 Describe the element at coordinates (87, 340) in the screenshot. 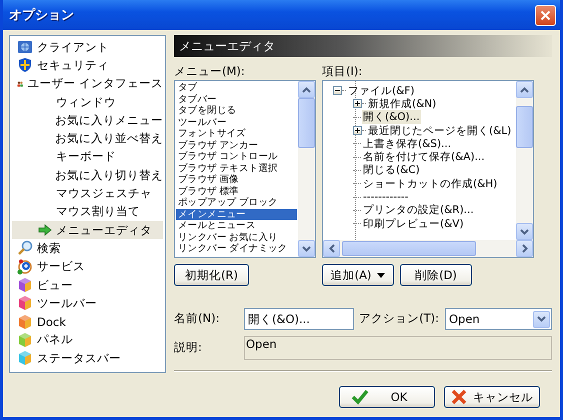

I see `category-item: パネル` at that location.